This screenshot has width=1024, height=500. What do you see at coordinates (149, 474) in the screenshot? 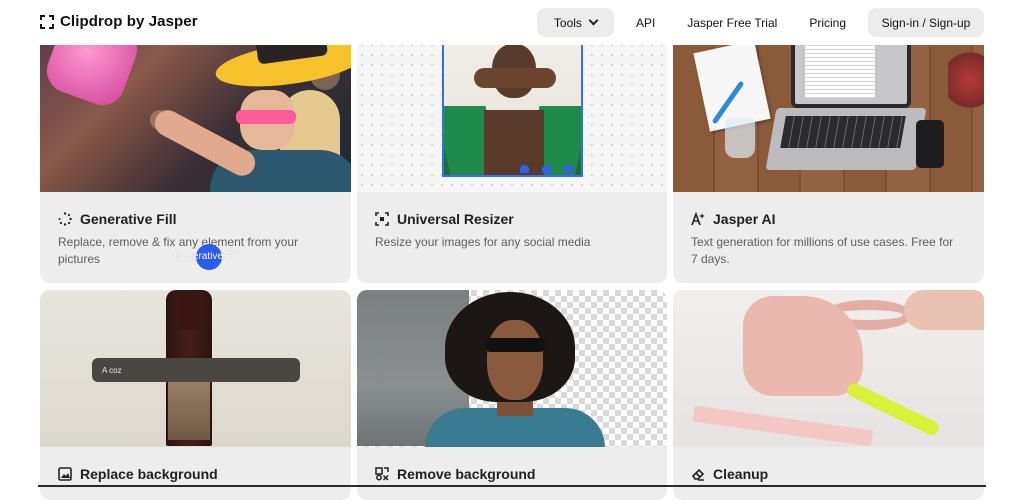
I see `card-title: Replace background` at bounding box center [149, 474].